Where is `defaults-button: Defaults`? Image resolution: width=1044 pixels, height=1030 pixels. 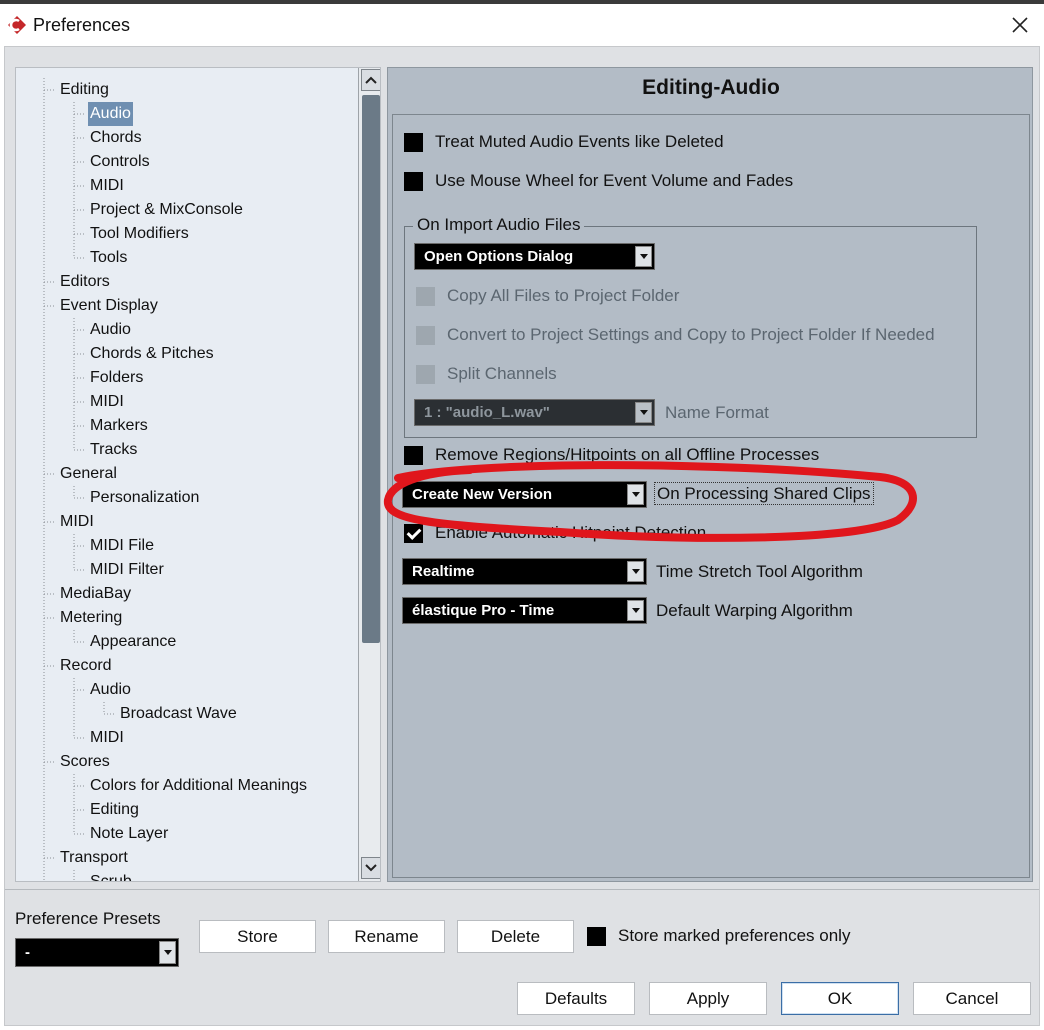 defaults-button: Defaults is located at coordinates (576, 998).